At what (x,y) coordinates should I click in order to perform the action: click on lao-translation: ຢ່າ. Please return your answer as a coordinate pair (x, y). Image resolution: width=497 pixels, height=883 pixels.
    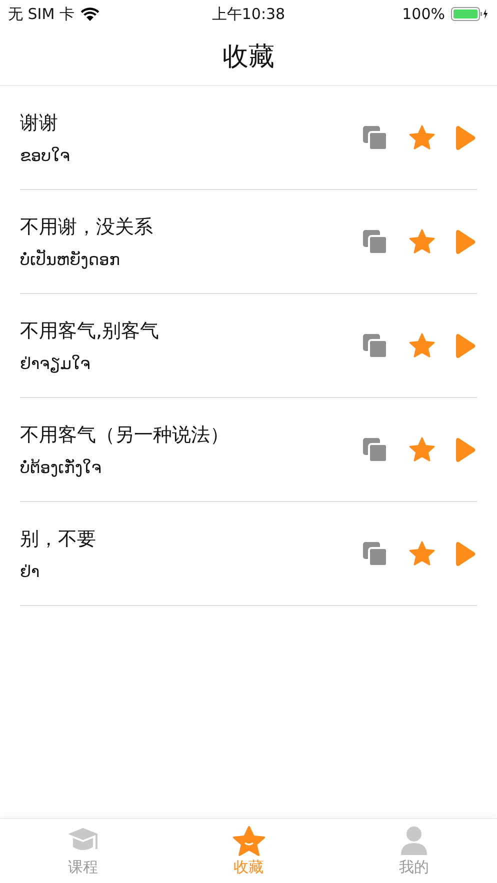
    Looking at the image, I should click on (30, 571).